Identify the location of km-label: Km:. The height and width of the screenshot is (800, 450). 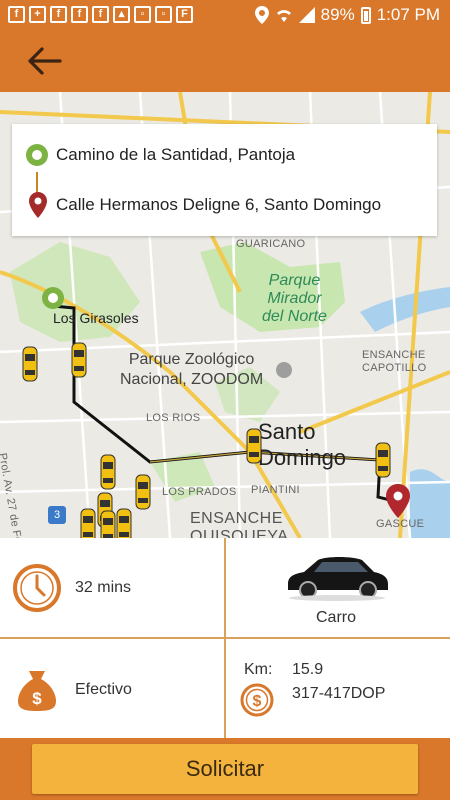
(258, 669).